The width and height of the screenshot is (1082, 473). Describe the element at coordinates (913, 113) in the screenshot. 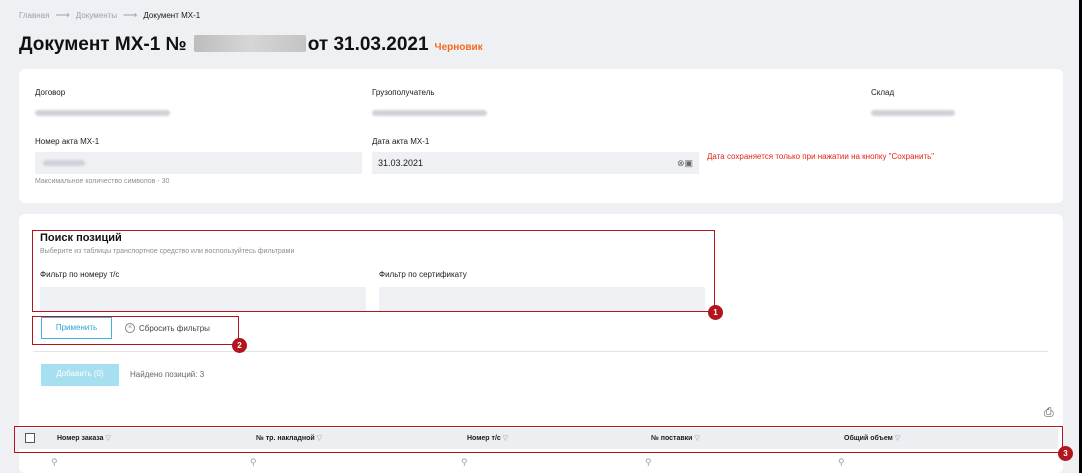

I see `warehouse-value-redacted` at that location.